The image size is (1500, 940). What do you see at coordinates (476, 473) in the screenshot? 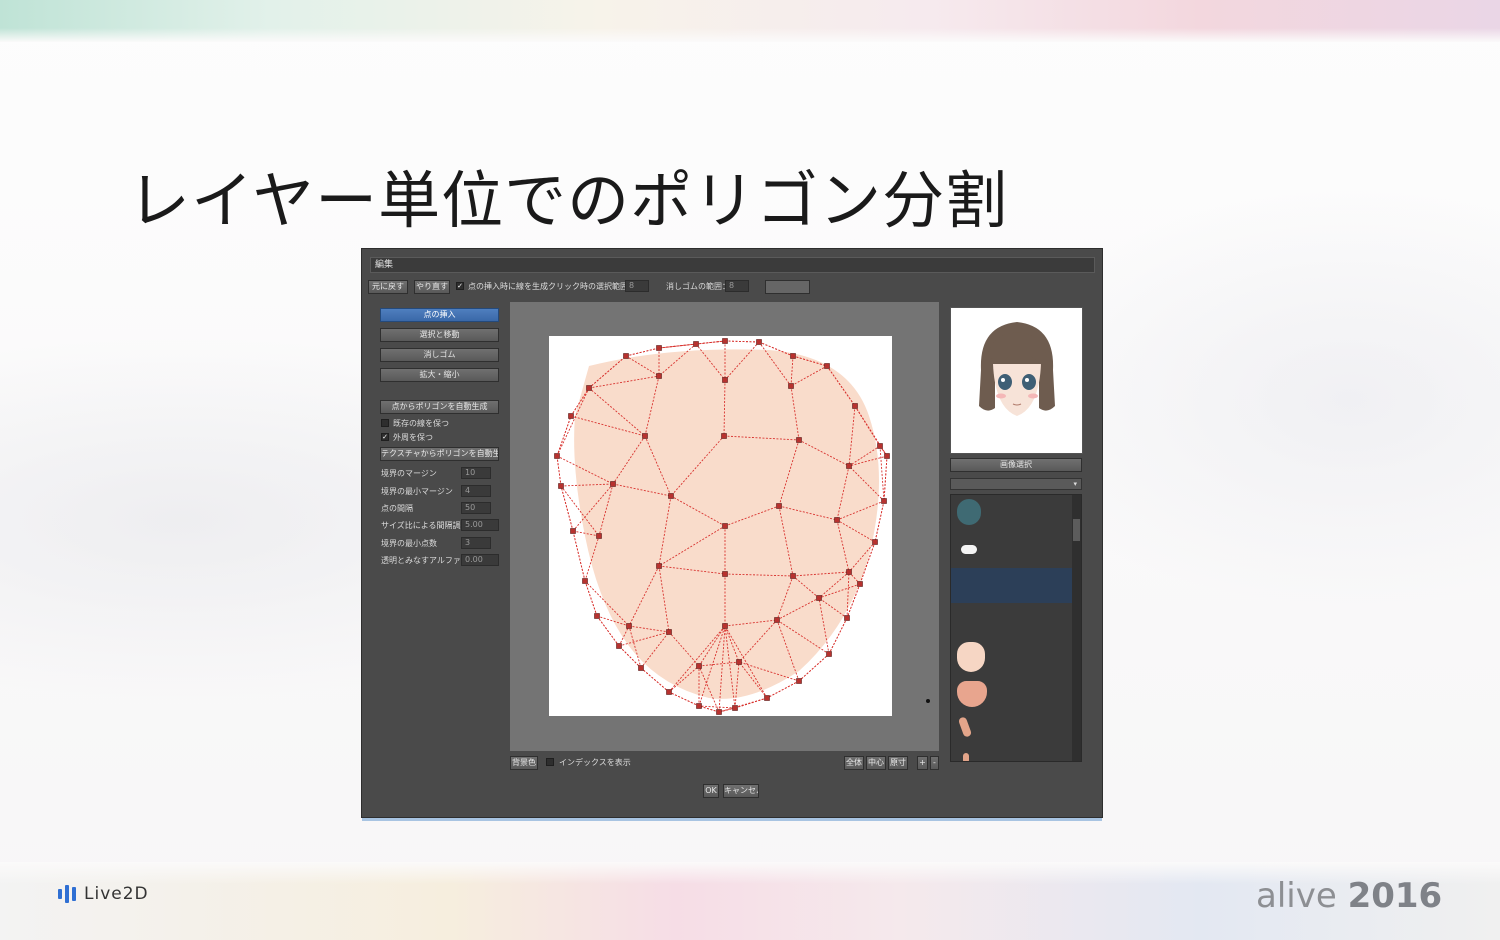
I see `param-field: 10` at bounding box center [476, 473].